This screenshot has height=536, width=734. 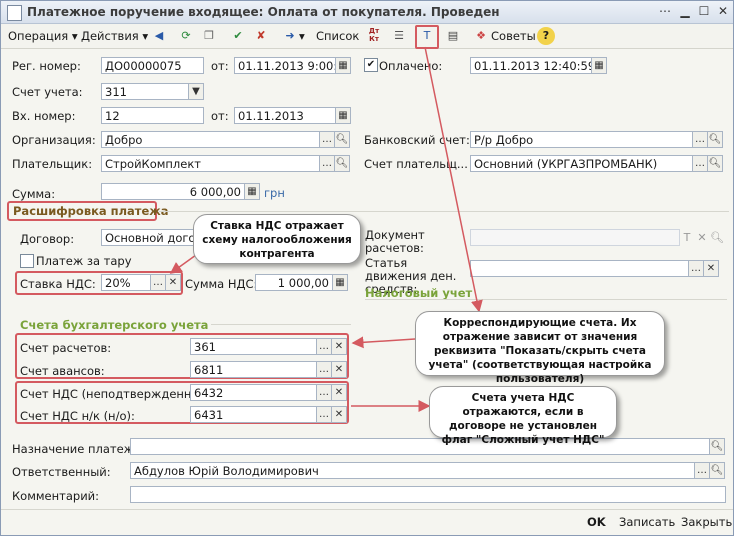 I want to click on show-accounts-arrow, so click(x=453, y=179).